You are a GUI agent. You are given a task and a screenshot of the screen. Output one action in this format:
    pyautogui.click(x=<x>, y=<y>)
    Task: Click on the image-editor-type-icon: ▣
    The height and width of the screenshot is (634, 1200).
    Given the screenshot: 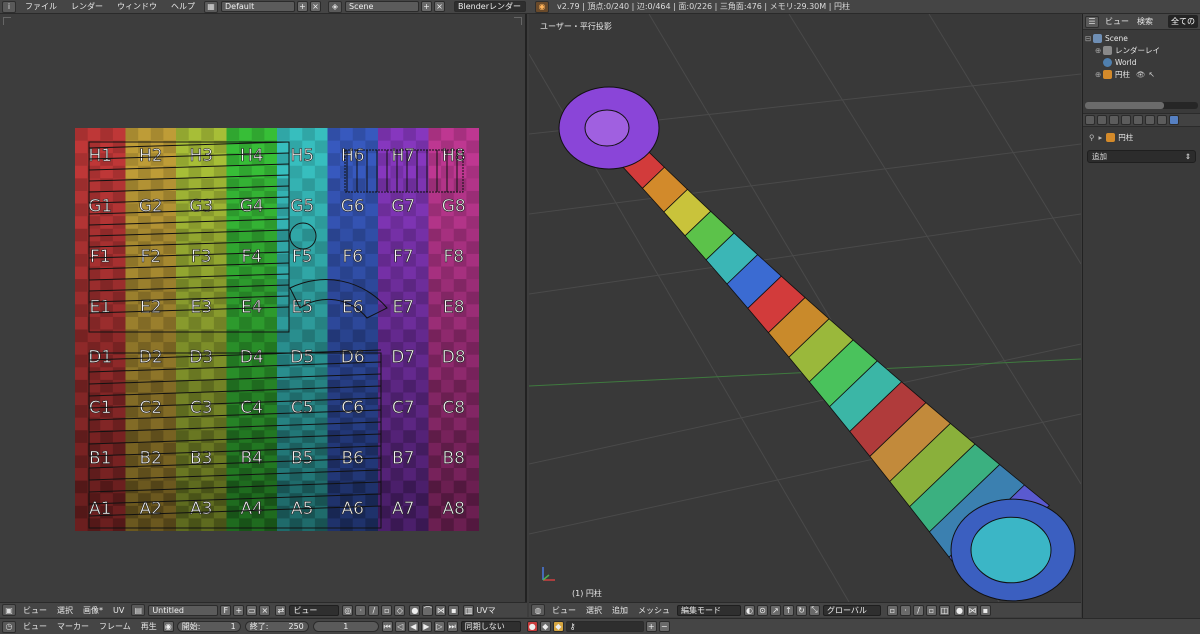 What is the action you would take?
    pyautogui.click(x=9, y=610)
    